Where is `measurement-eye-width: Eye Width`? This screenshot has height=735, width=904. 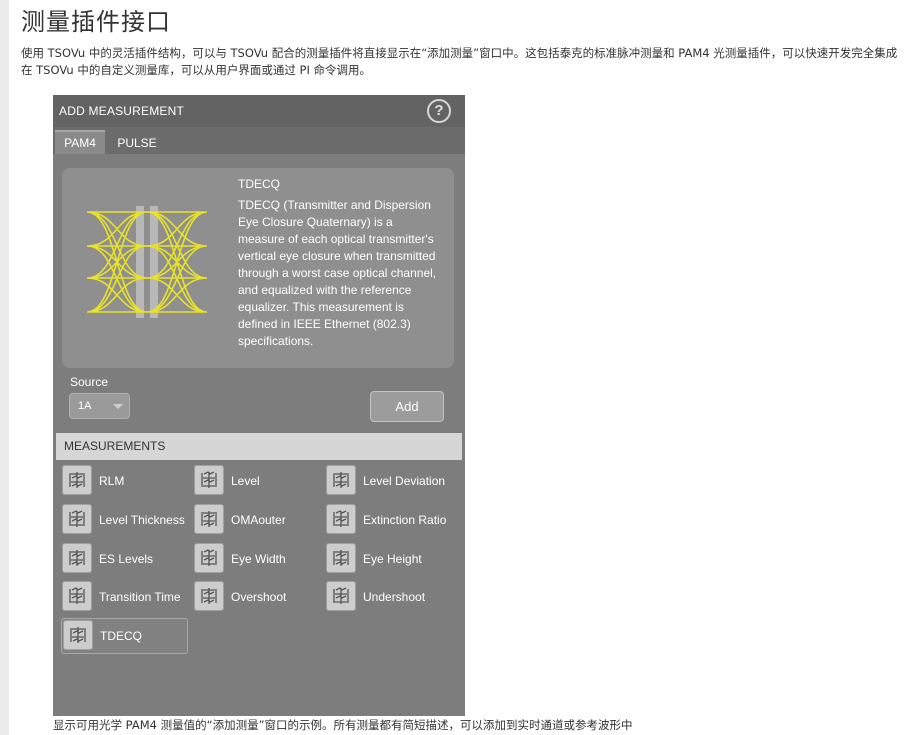 measurement-eye-width: Eye Width is located at coordinates (256, 560).